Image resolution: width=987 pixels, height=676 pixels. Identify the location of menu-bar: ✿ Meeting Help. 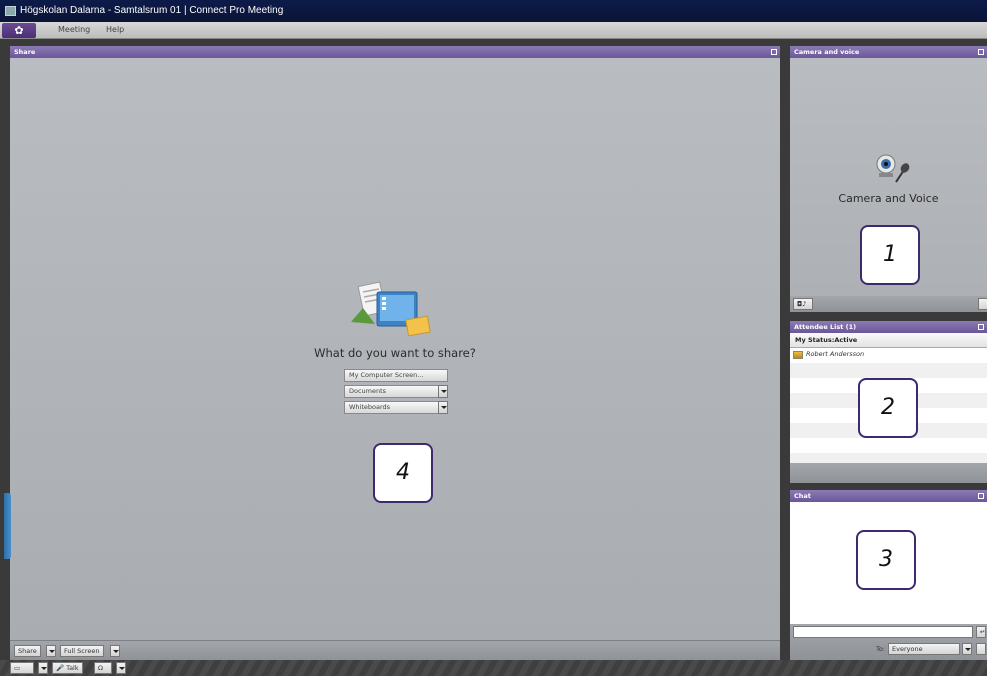
(493, 30).